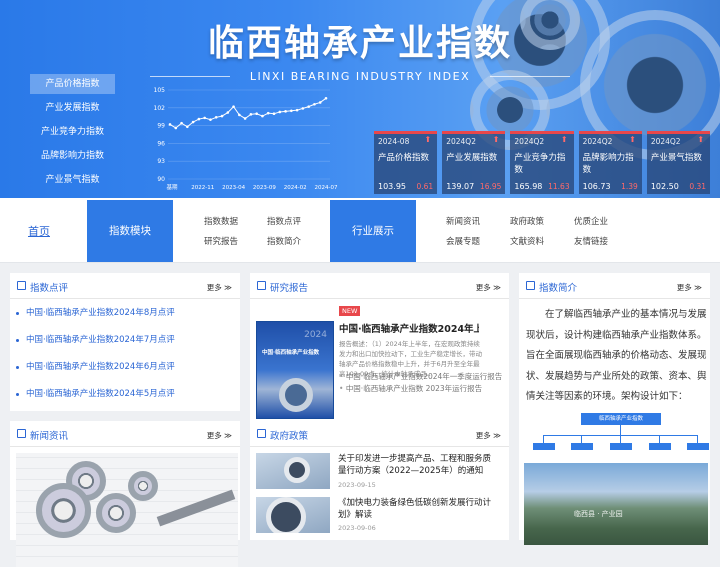  I want to click on news-image, so click(127, 510).